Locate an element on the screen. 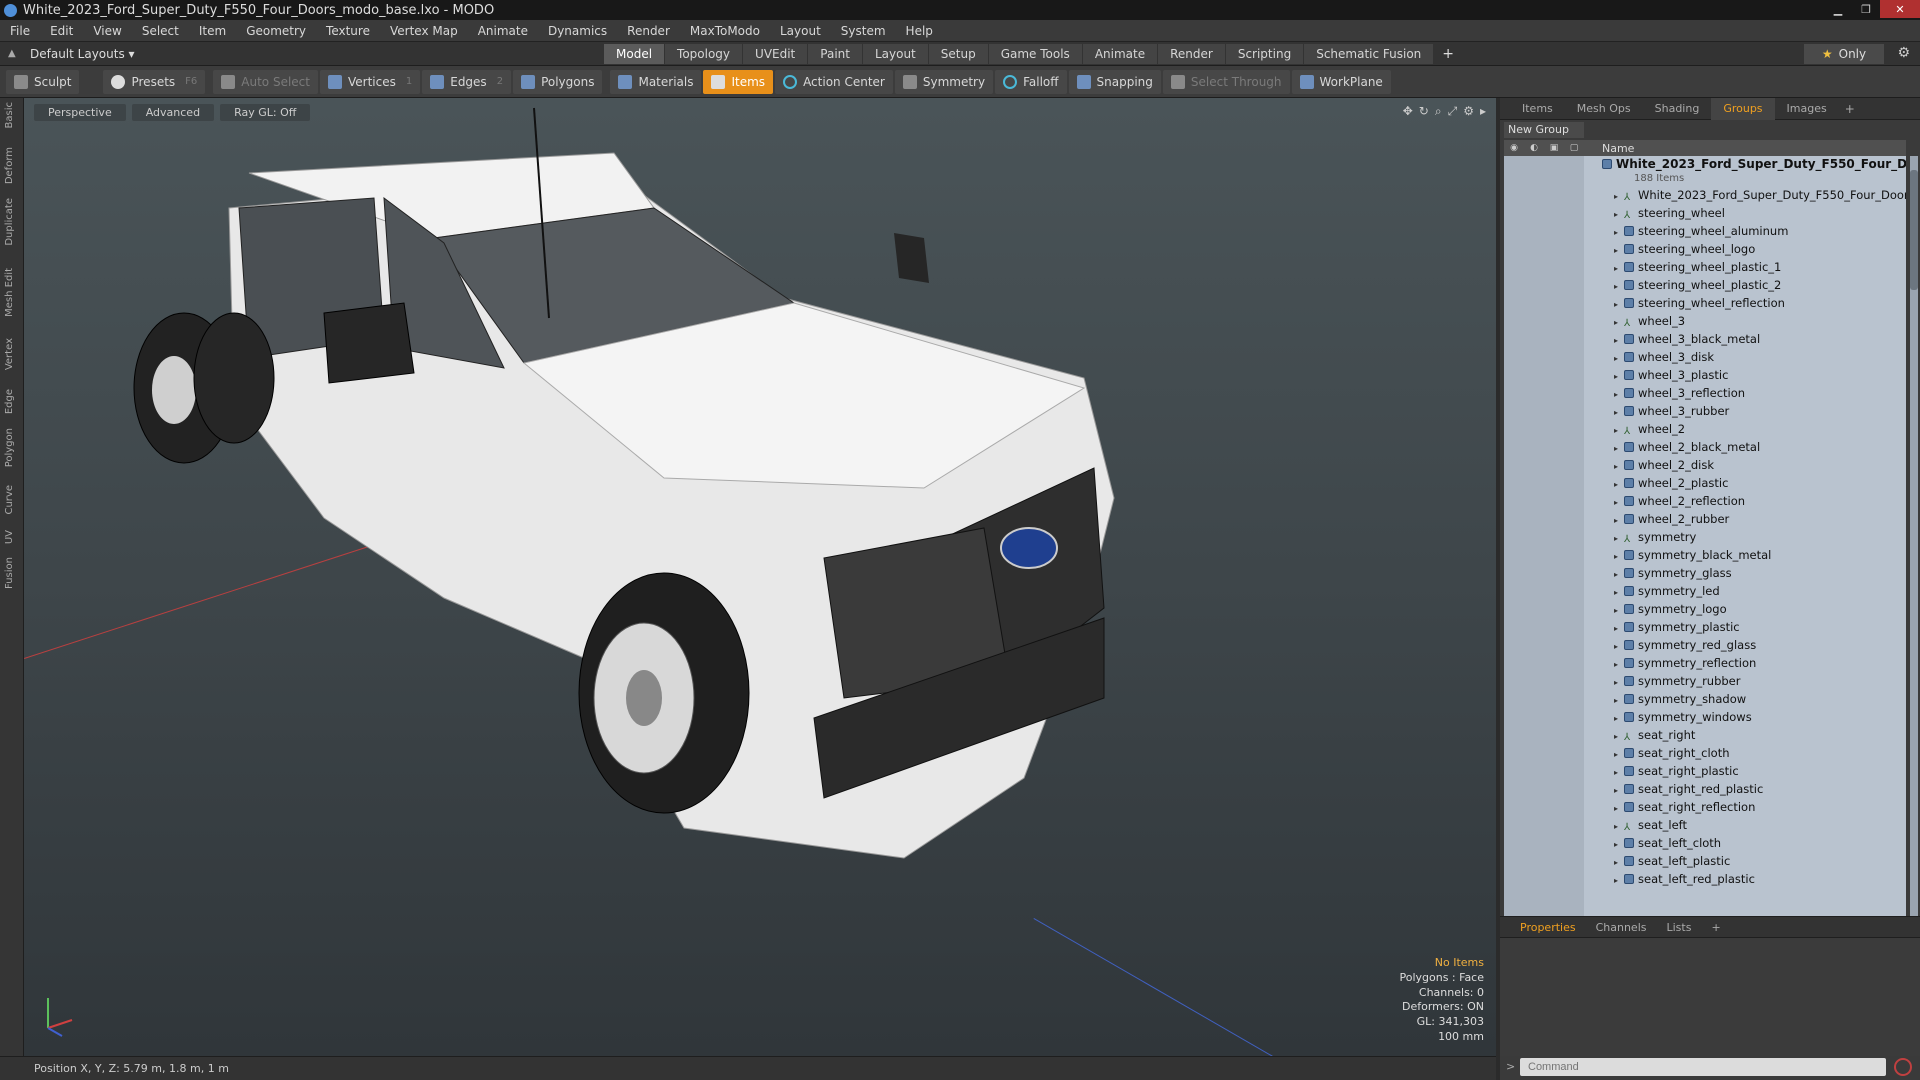  props-tab-lists: Lists is located at coordinates (1679, 927).